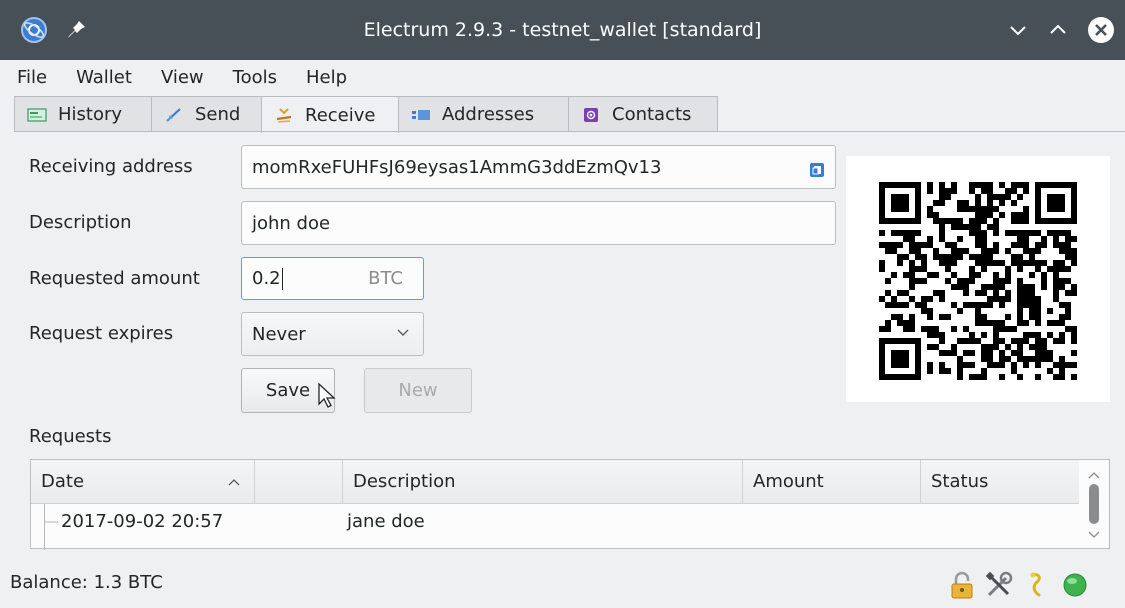 Image resolution: width=1125 pixels, height=608 pixels. What do you see at coordinates (32, 77) in the screenshot?
I see `menu-file: File` at bounding box center [32, 77].